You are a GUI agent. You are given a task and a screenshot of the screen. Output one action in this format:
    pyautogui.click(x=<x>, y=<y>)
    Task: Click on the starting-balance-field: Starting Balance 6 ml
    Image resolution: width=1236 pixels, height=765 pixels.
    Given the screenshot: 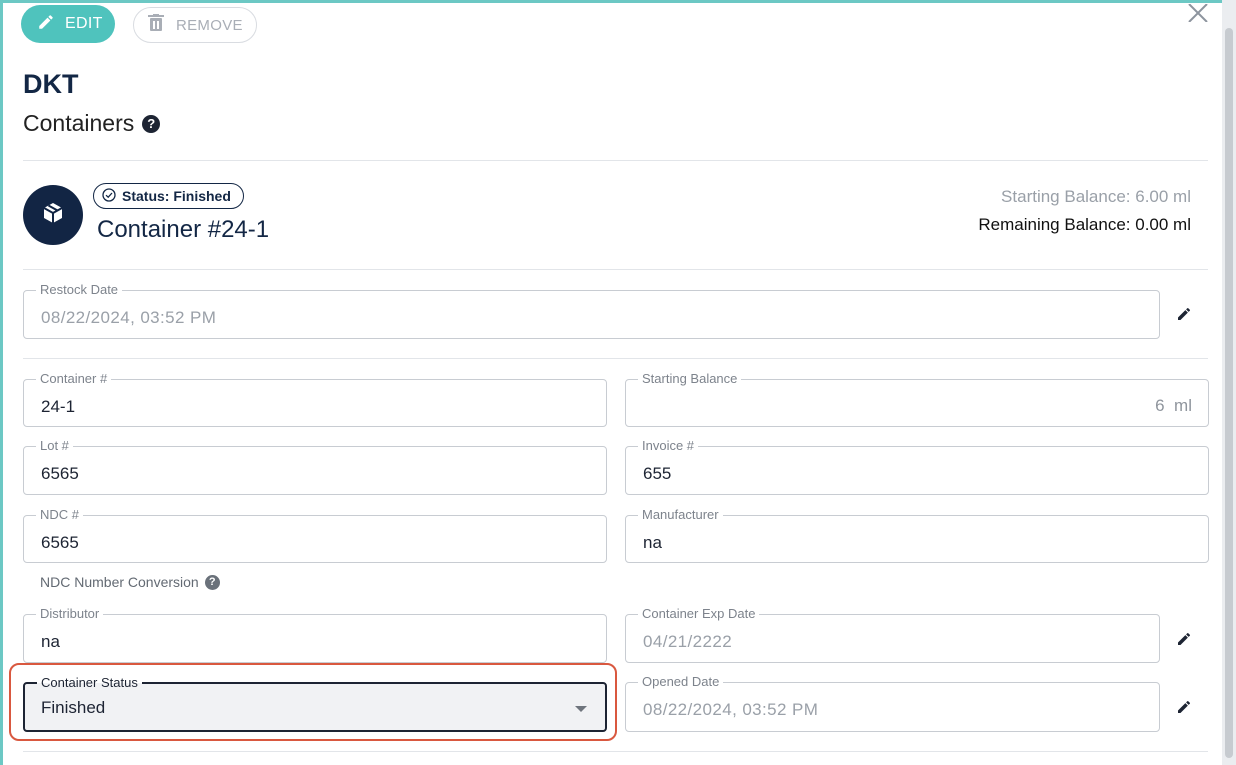 What is the action you would take?
    pyautogui.click(x=917, y=399)
    